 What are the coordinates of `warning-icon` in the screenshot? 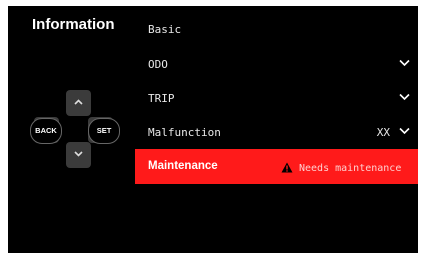 It's located at (287, 167).